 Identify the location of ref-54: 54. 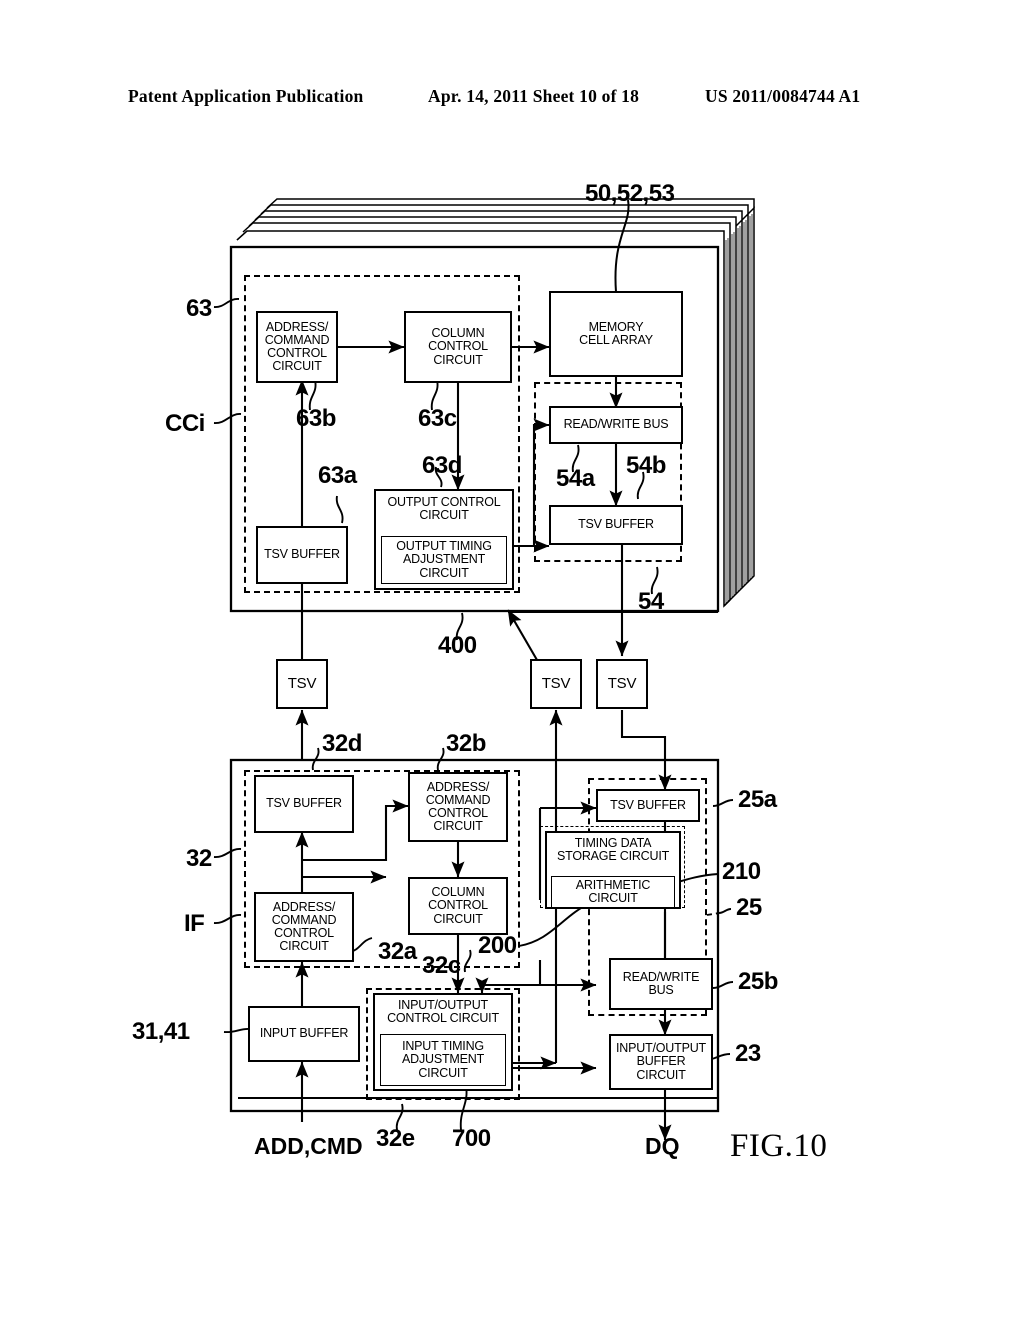
(651, 601).